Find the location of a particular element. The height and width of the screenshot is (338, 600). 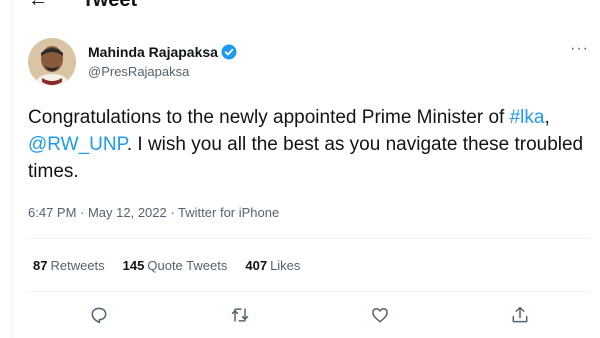

verified-badge-icon is located at coordinates (229, 52).